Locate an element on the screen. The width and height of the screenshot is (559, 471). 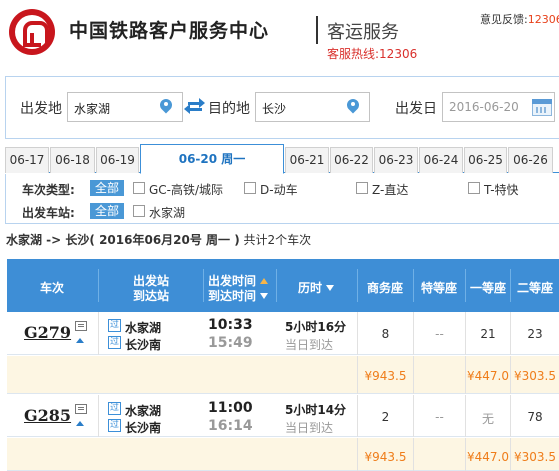
swap-stations-icon is located at coordinates (194, 106).